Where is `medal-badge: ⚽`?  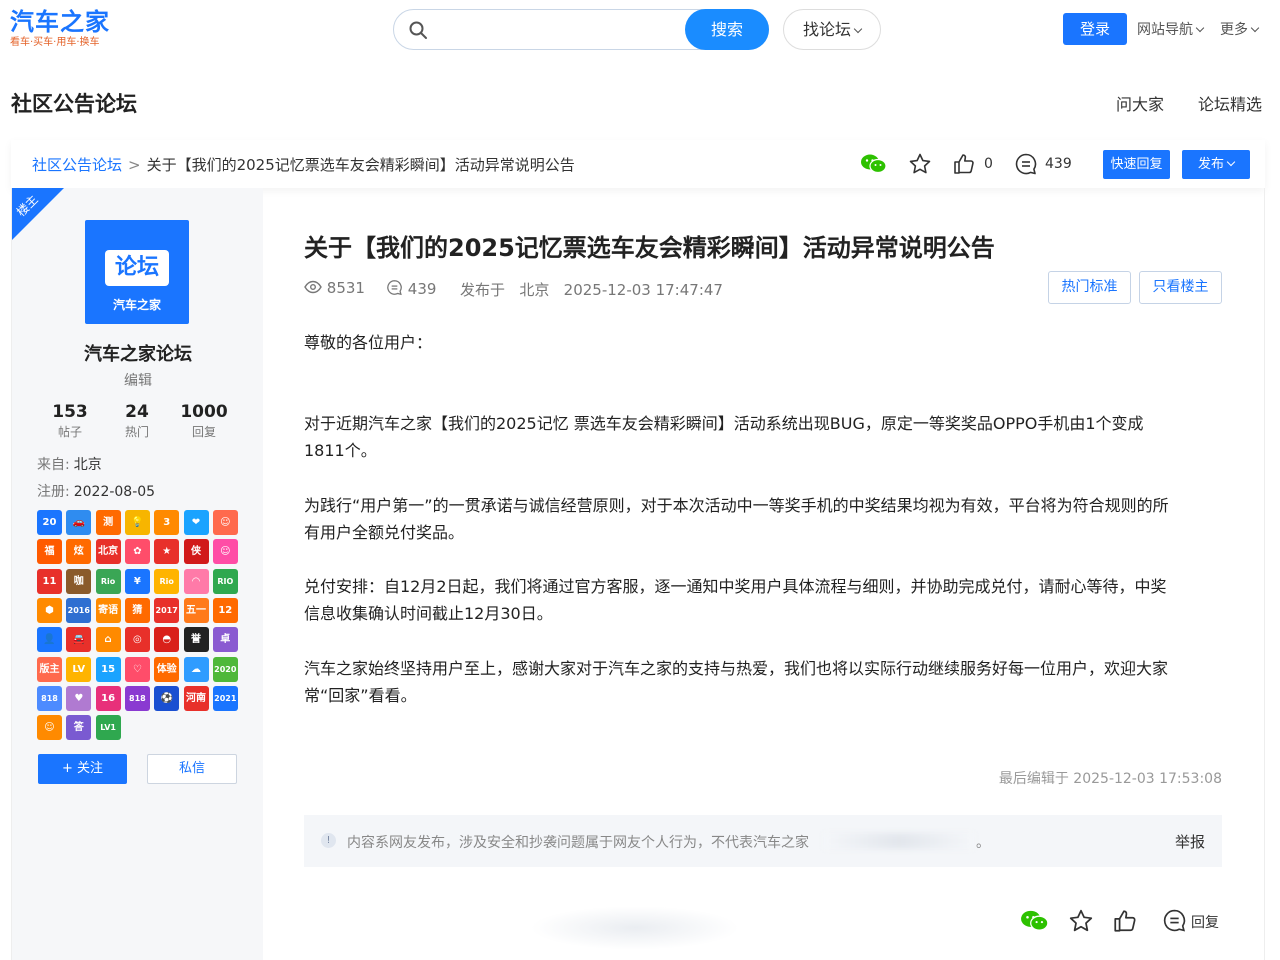 medal-badge: ⚽ is located at coordinates (167, 698).